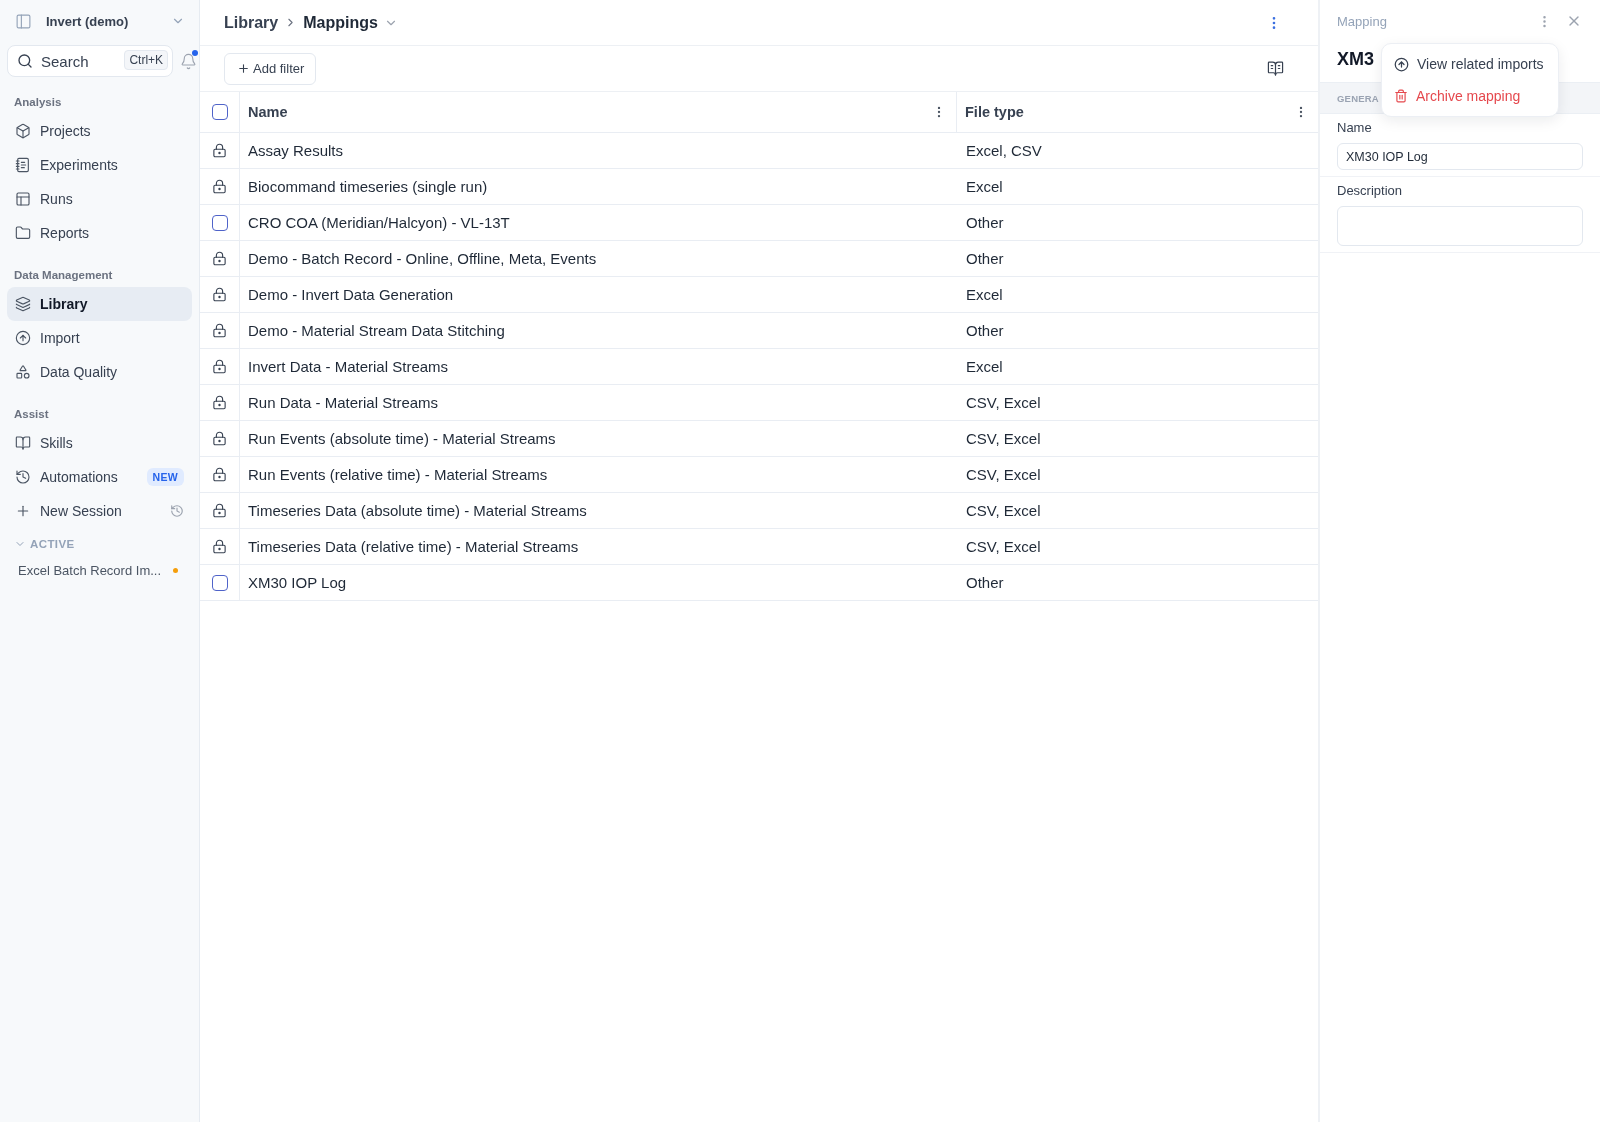 The height and width of the screenshot is (1122, 1600). Describe the element at coordinates (99, 511) in the screenshot. I see `nav-item: New Session` at that location.